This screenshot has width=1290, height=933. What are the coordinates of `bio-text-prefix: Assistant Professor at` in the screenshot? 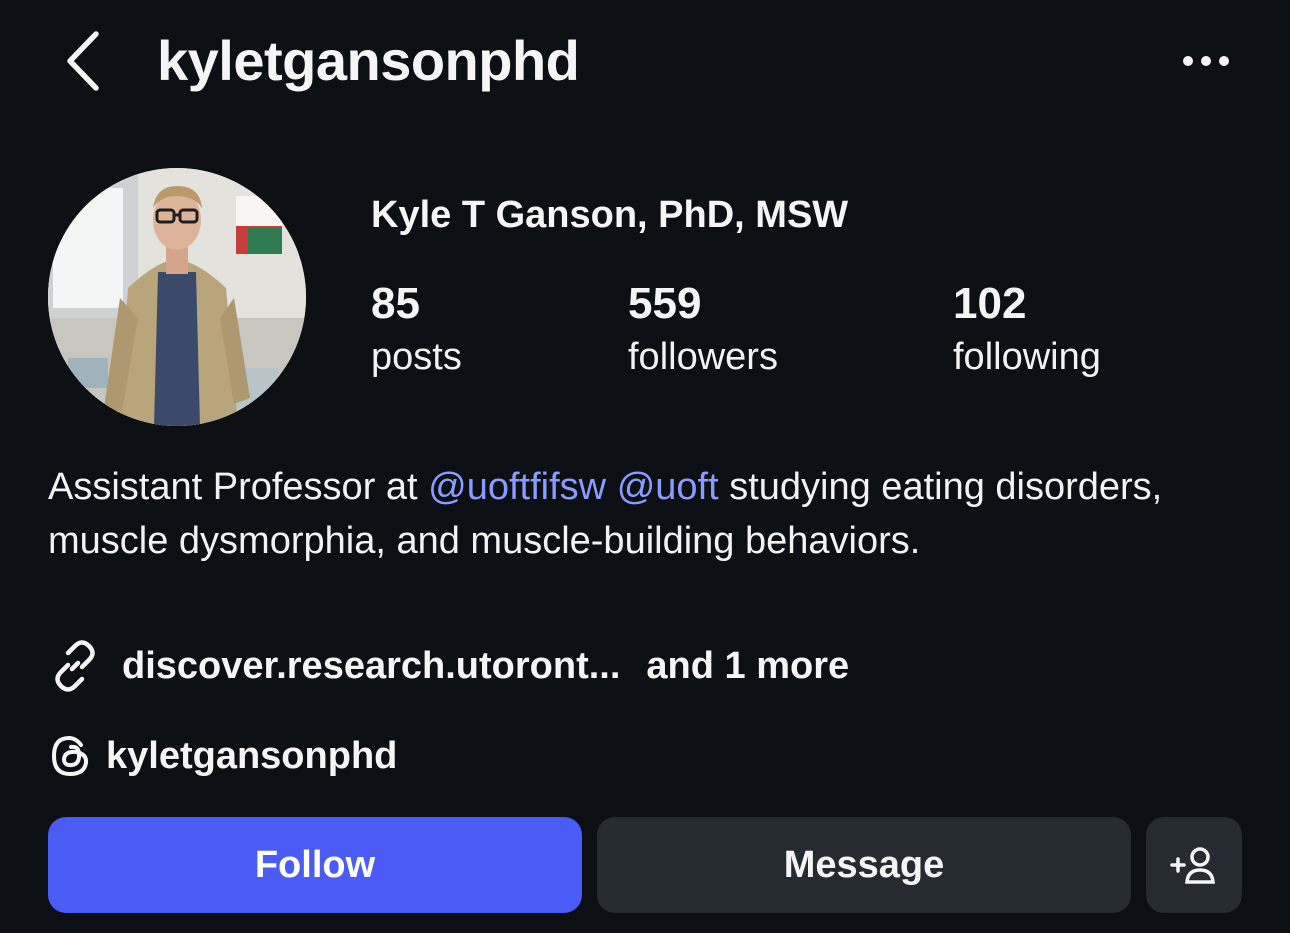 It's located at (238, 487).